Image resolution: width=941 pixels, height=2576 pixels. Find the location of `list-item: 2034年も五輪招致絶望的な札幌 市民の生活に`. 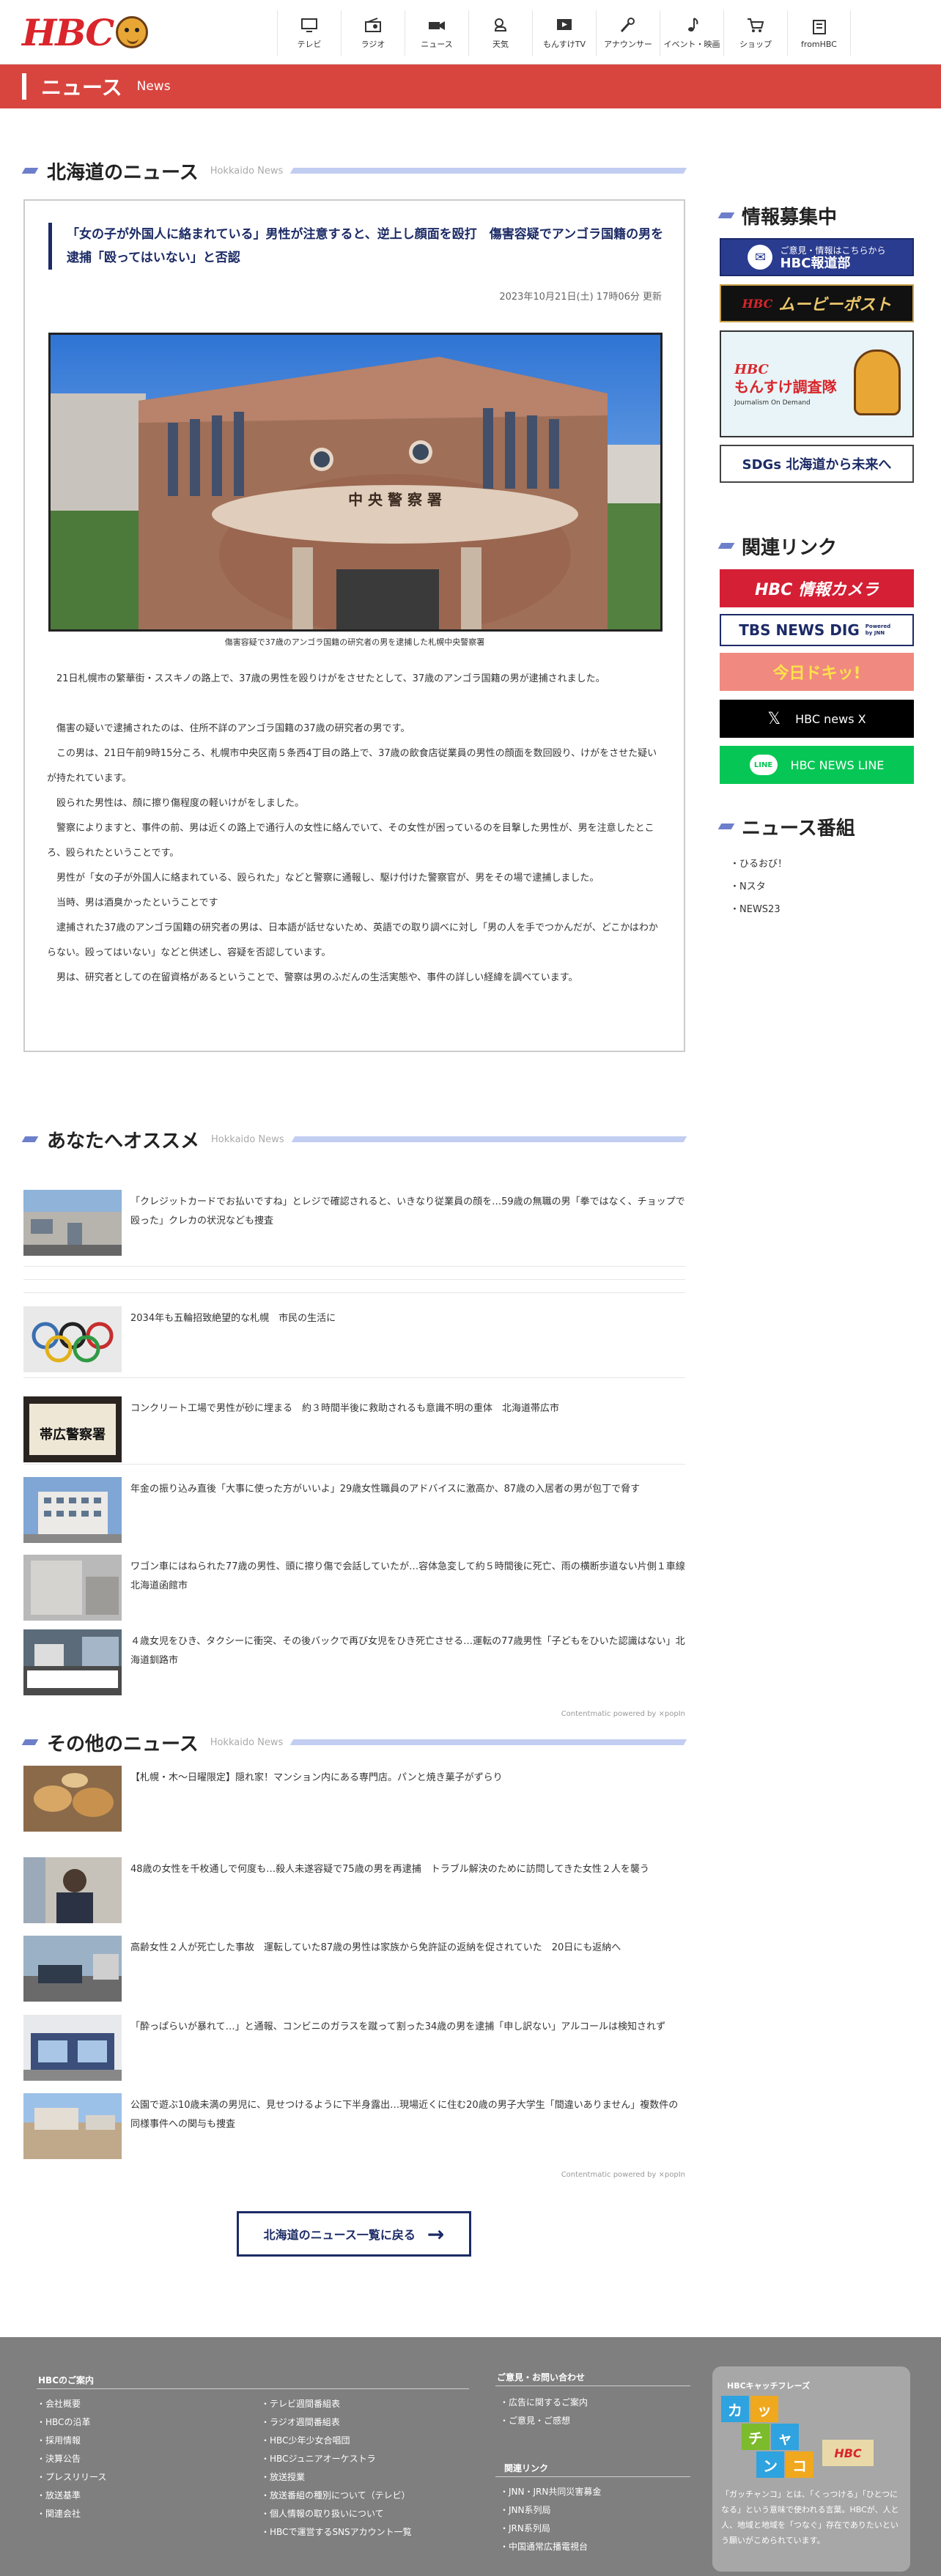

list-item: 2034年も五輪招致絶望的な札幌 市民の生活に is located at coordinates (354, 1339).